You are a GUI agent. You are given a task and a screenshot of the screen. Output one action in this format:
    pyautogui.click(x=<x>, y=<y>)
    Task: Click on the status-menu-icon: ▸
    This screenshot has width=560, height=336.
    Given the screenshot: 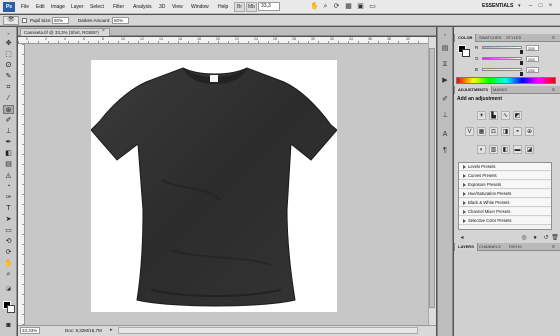 What is the action you would take?
    pyautogui.click(x=111, y=330)
    